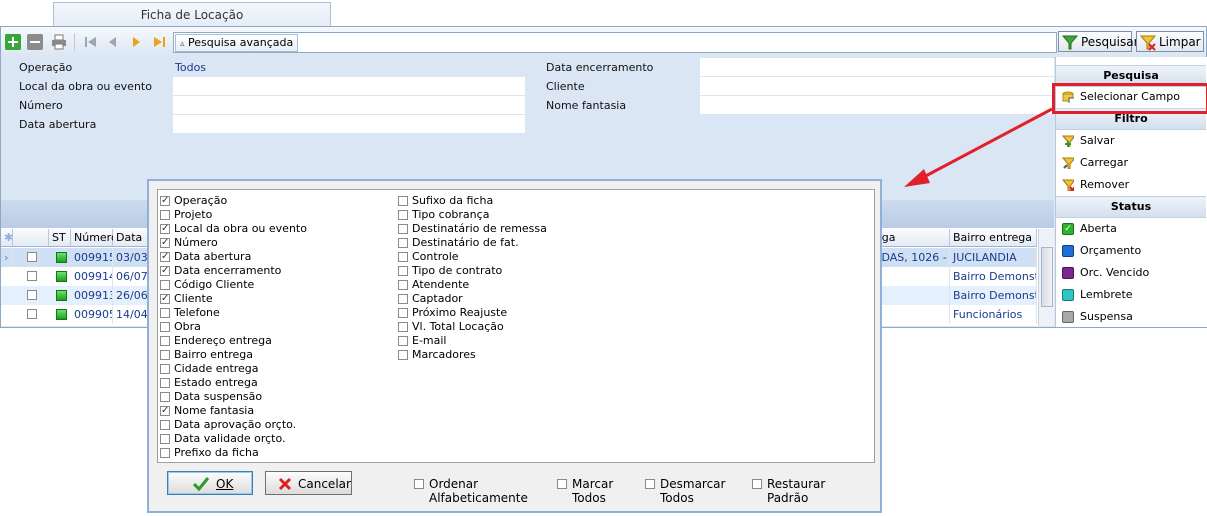  What do you see at coordinates (598, 491) in the screenshot?
I see `marcar-todos-option: Marcar Todos` at bounding box center [598, 491].